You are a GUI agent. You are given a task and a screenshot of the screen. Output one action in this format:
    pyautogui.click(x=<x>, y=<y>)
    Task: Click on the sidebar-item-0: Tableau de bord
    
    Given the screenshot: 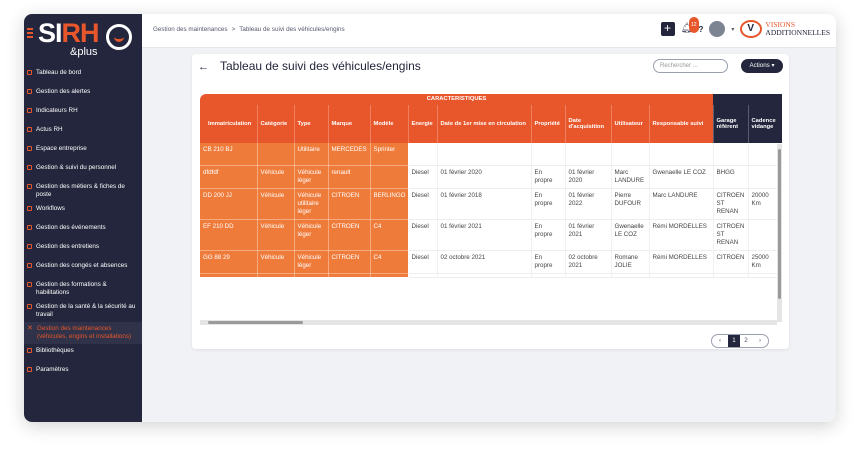 What is the action you would take?
    pyautogui.click(x=83, y=75)
    